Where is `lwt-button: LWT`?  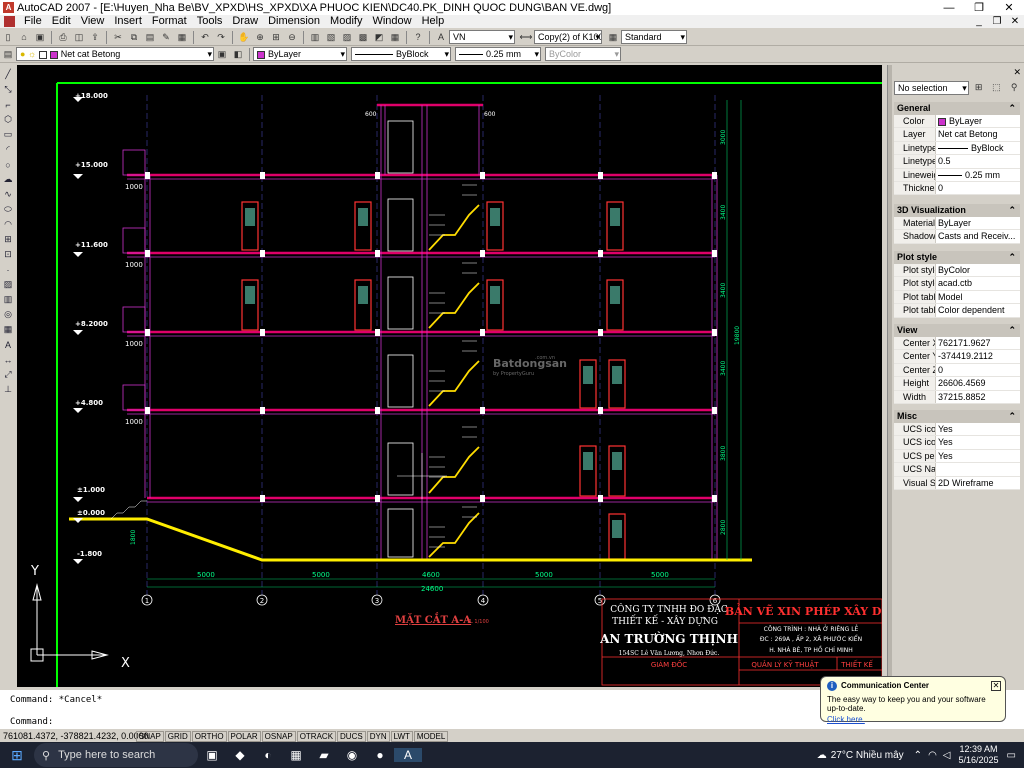
lwt-button: LWT is located at coordinates (401, 736).